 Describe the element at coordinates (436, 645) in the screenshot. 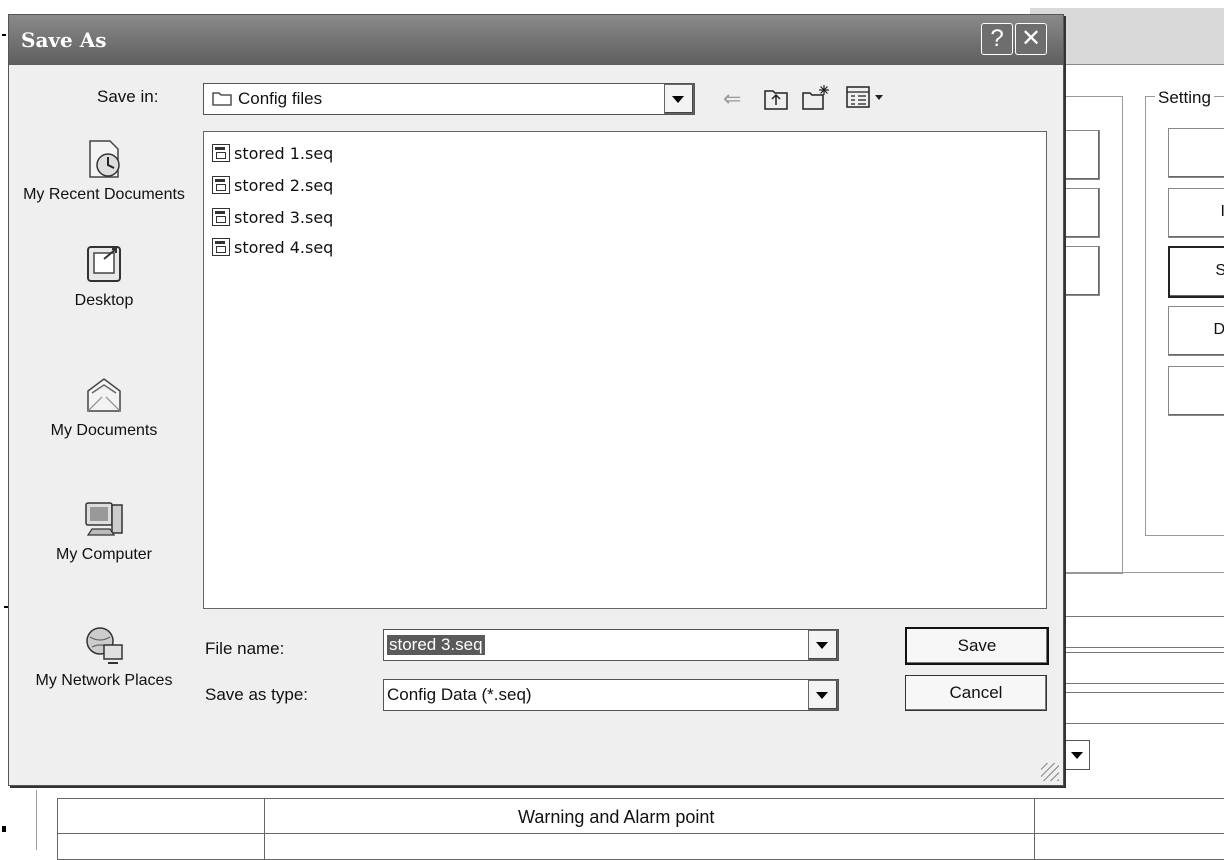

I see `file-name-value: stored 3.seq` at that location.